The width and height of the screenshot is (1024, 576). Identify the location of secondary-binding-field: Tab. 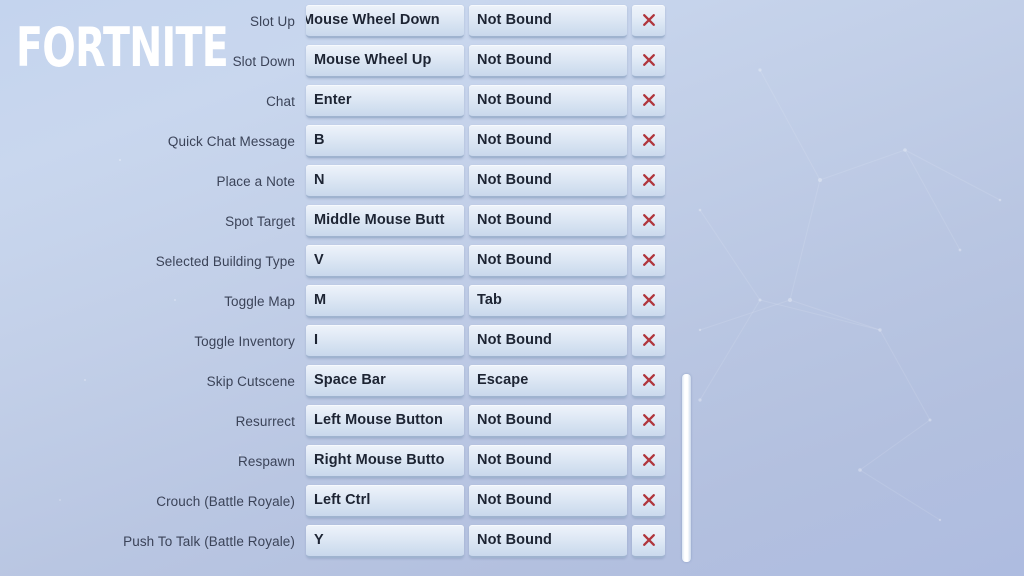
(548, 301).